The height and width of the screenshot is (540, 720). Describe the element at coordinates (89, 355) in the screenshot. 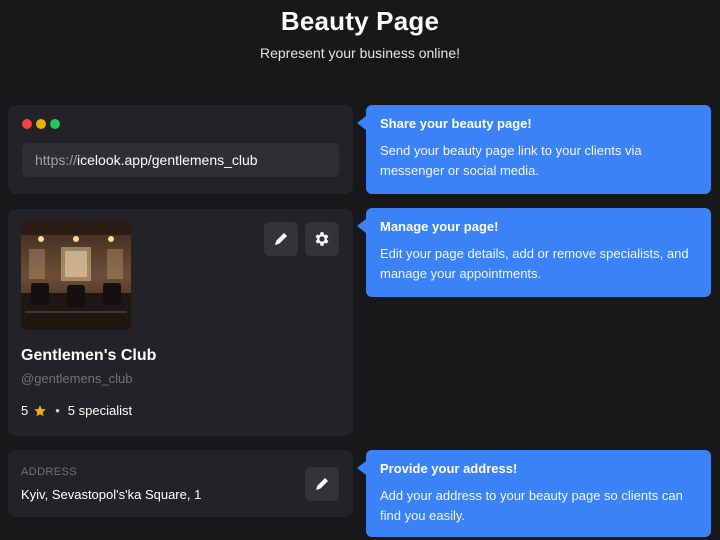

I see `salon-name: Gentlemen's Club` at that location.